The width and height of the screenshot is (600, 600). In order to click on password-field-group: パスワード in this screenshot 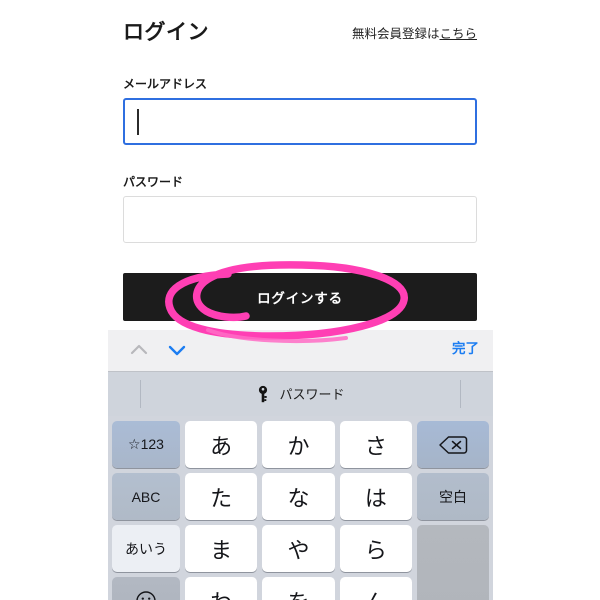, I will do `click(300, 209)`.